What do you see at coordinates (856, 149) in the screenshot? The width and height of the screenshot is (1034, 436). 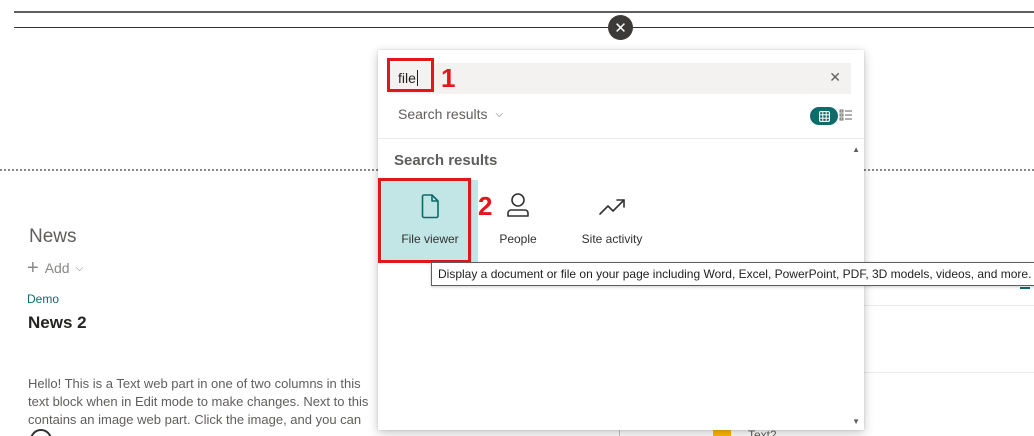 I see `scroll-up-arrow-icon: ▲` at bounding box center [856, 149].